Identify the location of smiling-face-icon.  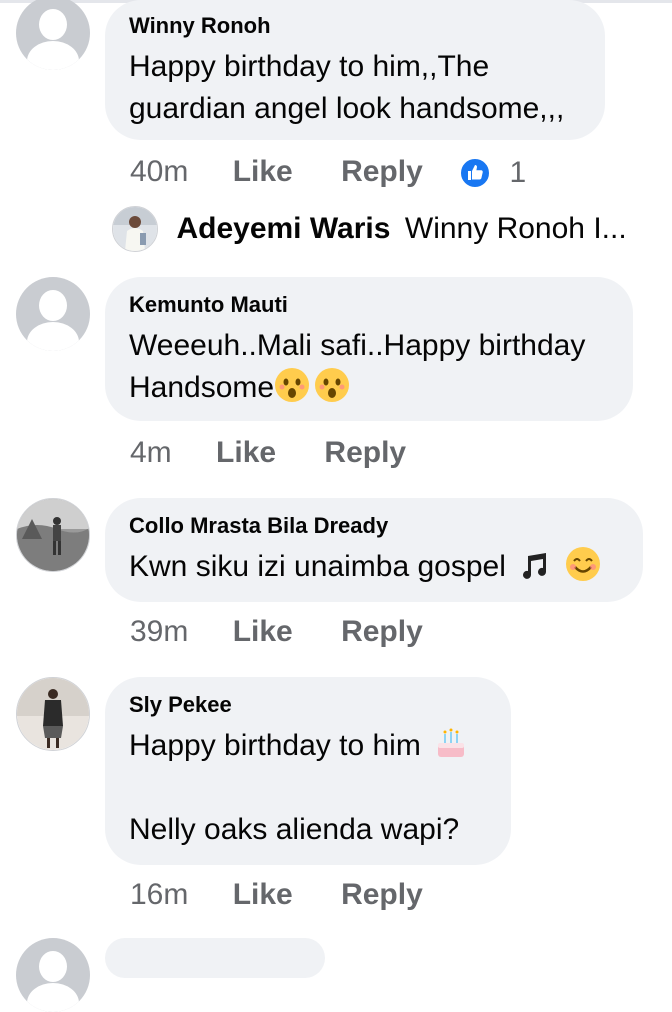
(582, 564).